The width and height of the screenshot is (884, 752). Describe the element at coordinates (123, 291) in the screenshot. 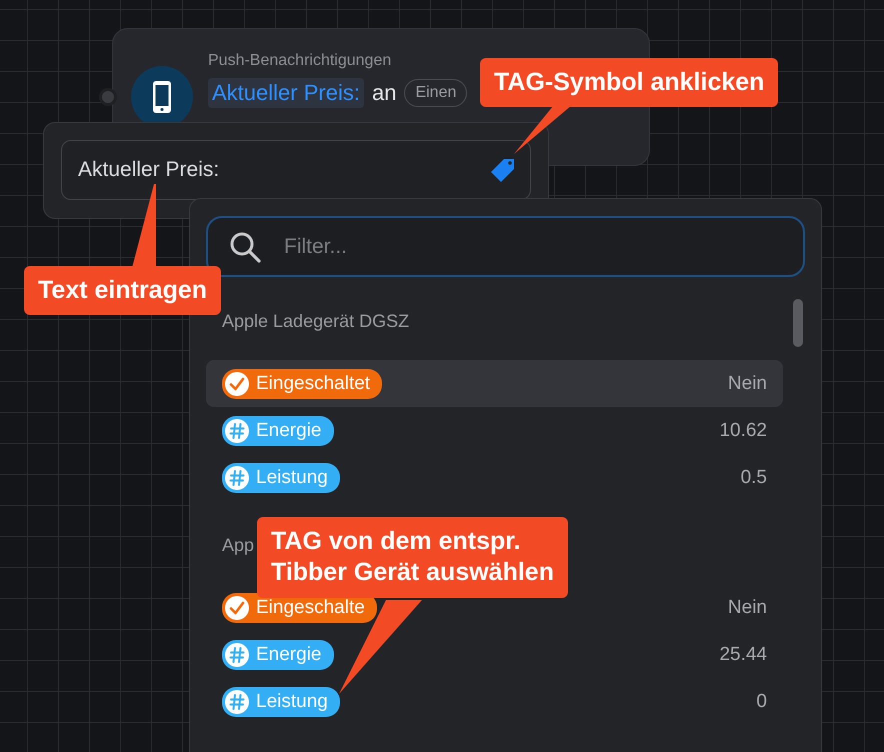

I see `callout-tooltip: Text eintragen` at that location.